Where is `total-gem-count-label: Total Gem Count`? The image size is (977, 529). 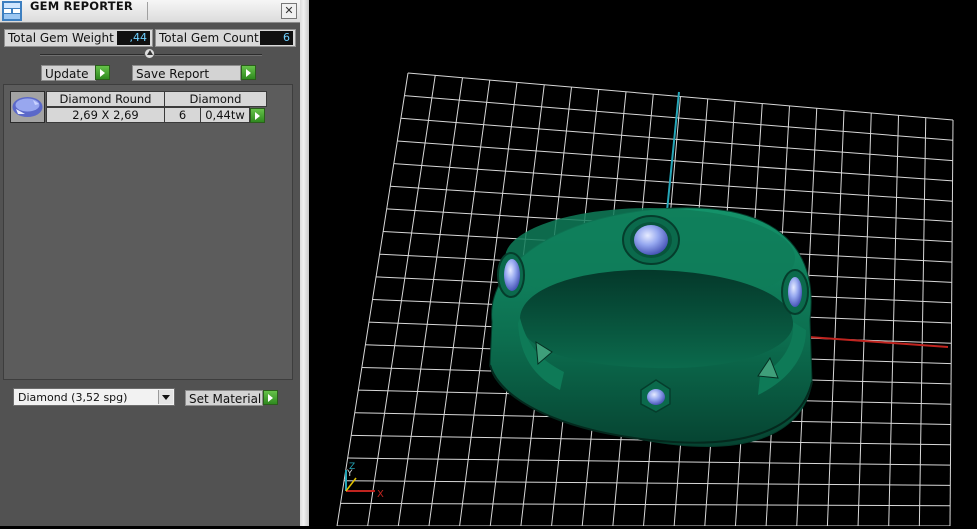 total-gem-count-label: Total Gem Count is located at coordinates (209, 38).